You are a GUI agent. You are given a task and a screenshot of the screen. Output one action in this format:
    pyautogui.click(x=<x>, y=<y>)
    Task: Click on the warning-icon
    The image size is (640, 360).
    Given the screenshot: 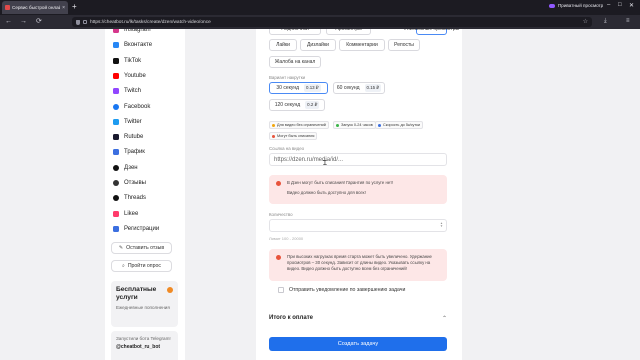 What is the action you would take?
    pyautogui.click(x=278, y=183)
    